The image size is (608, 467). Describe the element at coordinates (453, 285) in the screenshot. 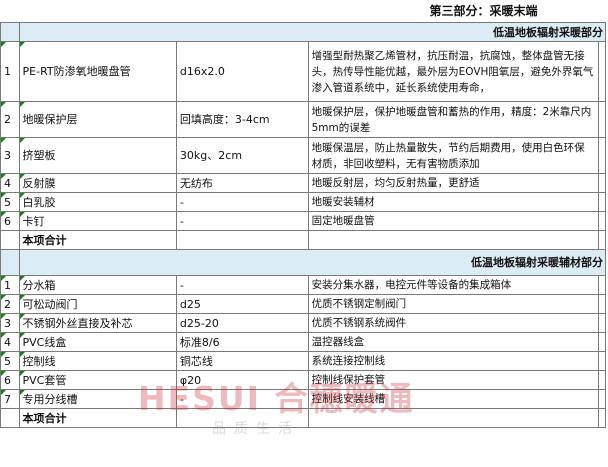

I see `item-description: 安装分集水器，电控元件等设备的集成箱体` at that location.